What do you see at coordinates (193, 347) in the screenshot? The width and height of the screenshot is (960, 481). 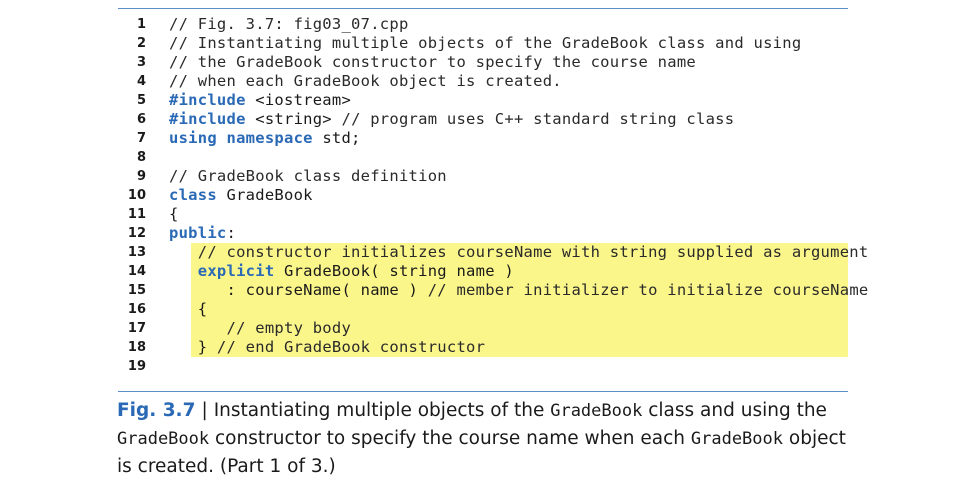 I see `code-token: }` at bounding box center [193, 347].